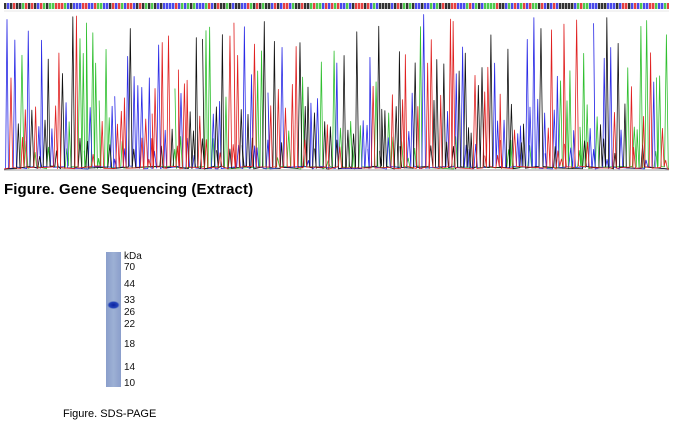 This screenshot has height=423, width=677. What do you see at coordinates (130, 367) in the screenshot?
I see `marker-label-14: 14` at bounding box center [130, 367].